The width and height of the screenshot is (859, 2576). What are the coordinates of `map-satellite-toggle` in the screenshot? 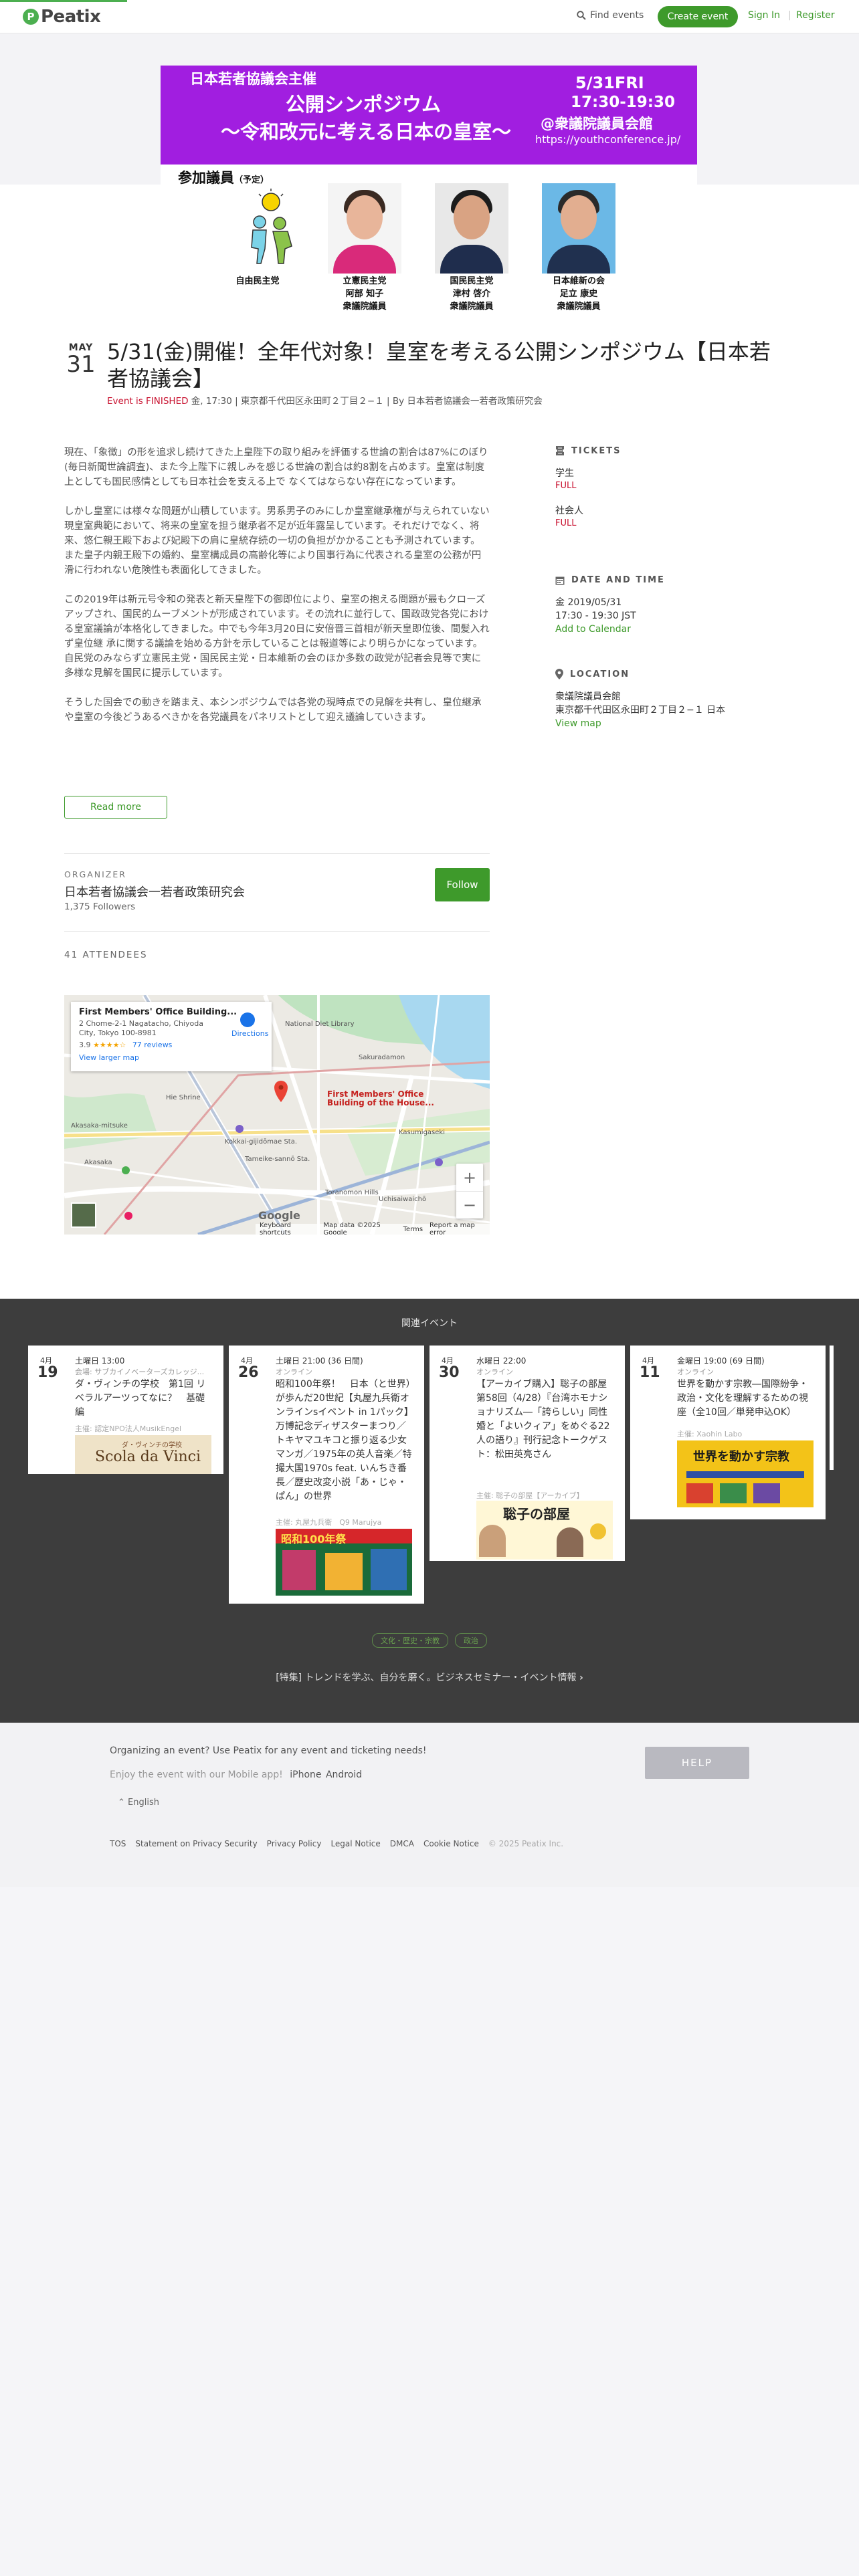 It's located at (84, 1215).